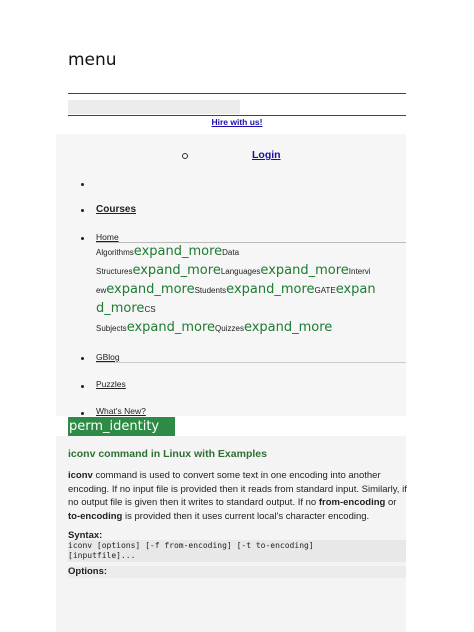 The image size is (474, 632). I want to click on nav-item-cs-subjects: Subjects, so click(111, 328).